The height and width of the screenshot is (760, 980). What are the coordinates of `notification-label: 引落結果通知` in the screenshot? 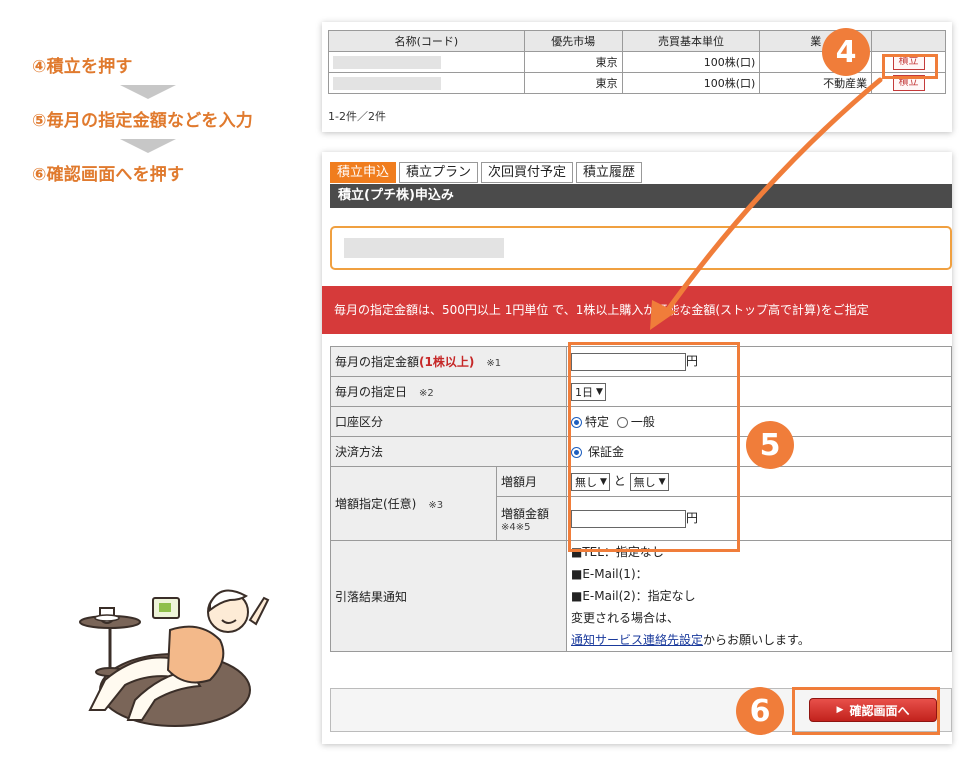 It's located at (448, 596).